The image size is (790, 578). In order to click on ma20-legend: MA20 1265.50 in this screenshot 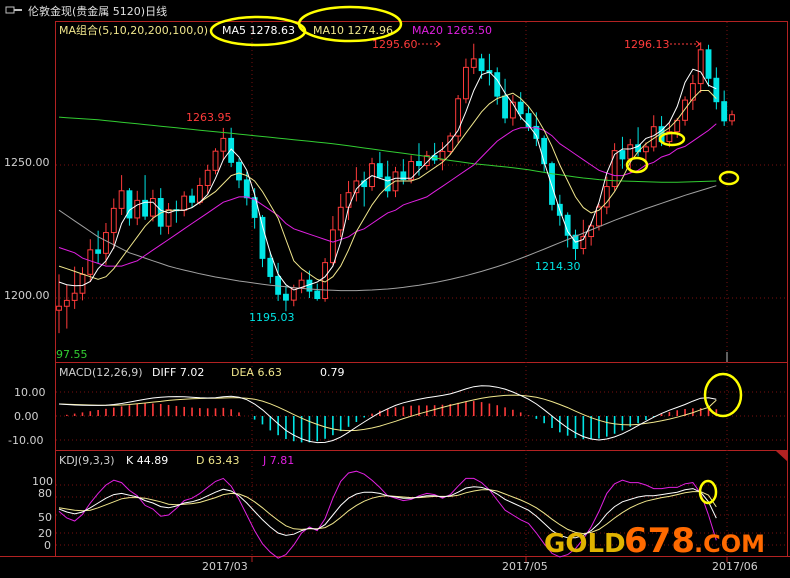, I will do `click(452, 30)`.